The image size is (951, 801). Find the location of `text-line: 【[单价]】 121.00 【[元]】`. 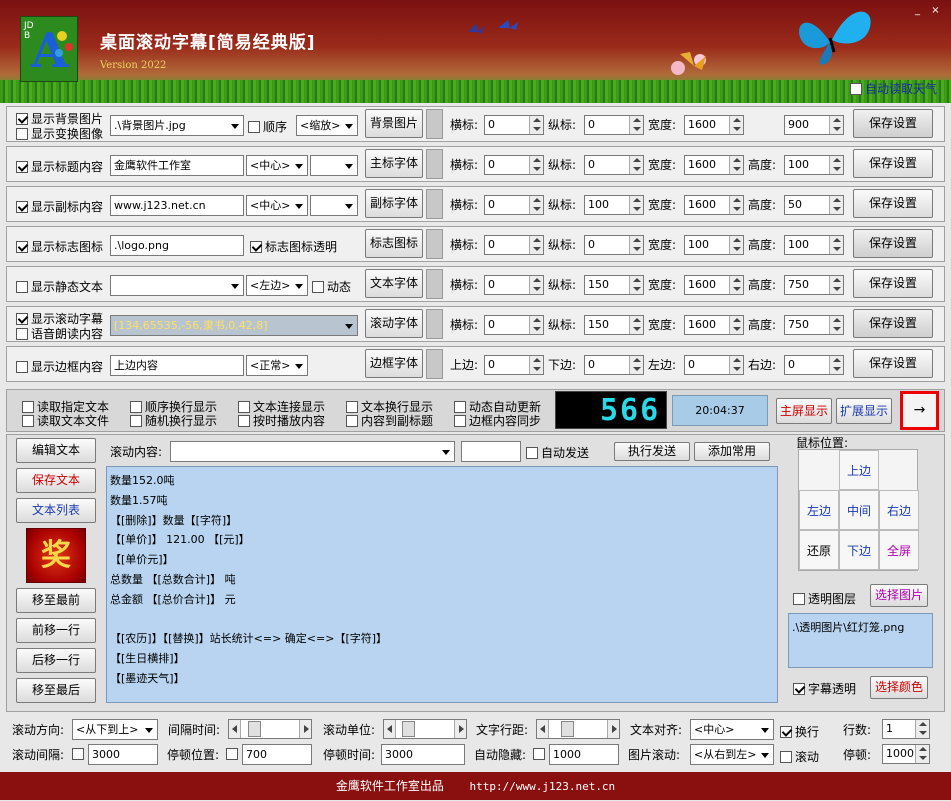

text-line: 【[单价]】 121.00 【[元]】 is located at coordinates (442, 540).